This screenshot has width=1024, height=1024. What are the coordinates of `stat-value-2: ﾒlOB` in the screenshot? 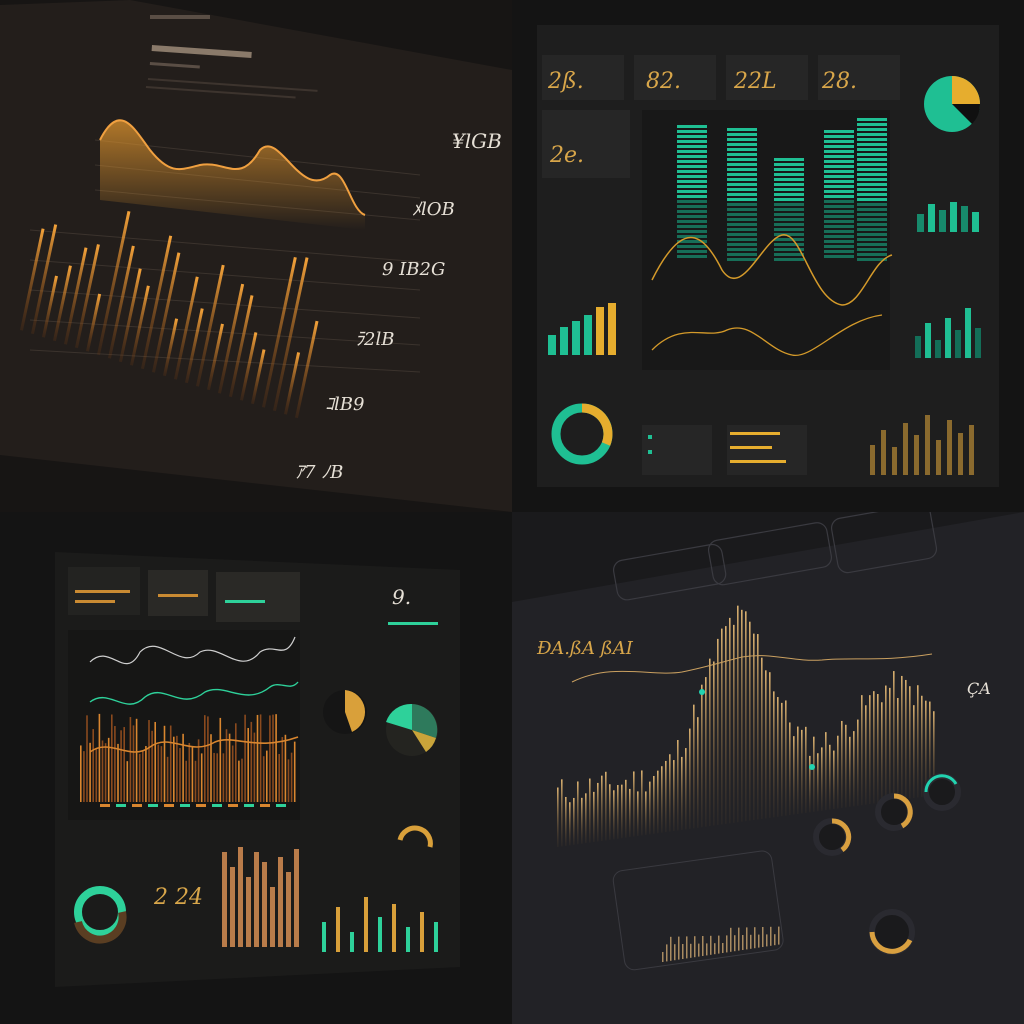 It's located at (433, 209).